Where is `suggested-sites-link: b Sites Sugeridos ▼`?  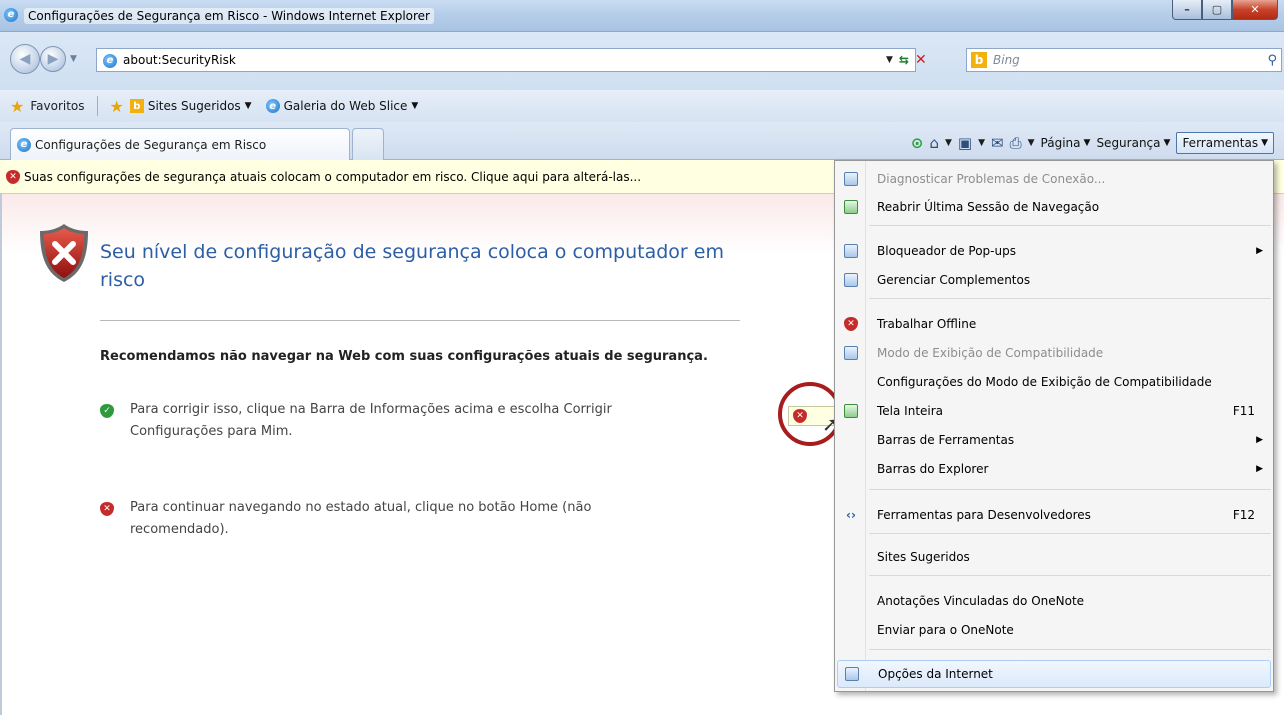
suggested-sites-link: b Sites Sugeridos ▼ is located at coordinates (190, 106).